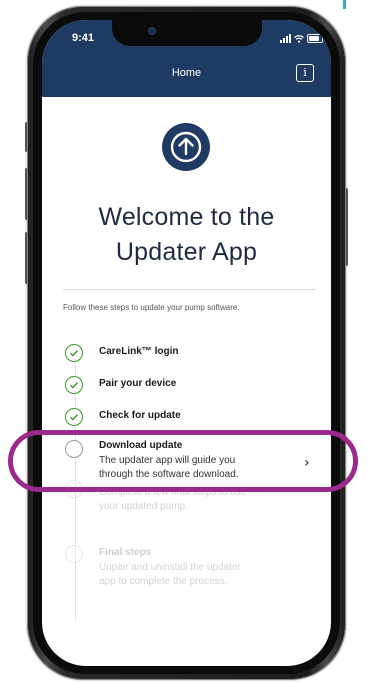 This screenshot has height=683, width=367. I want to click on step-description-line: your updated pump., so click(143, 506).